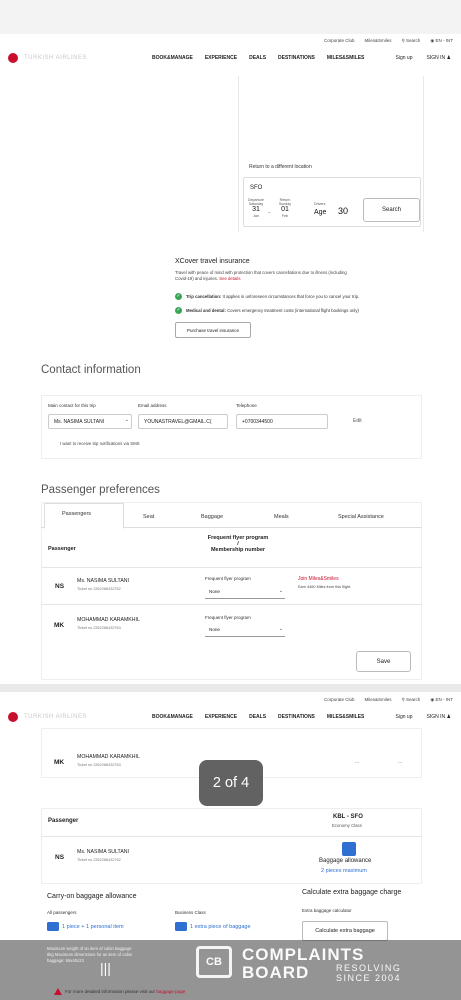 This screenshot has height=1000, width=461. What do you see at coordinates (349, 849) in the screenshot?
I see `baggage-icon` at bounding box center [349, 849].